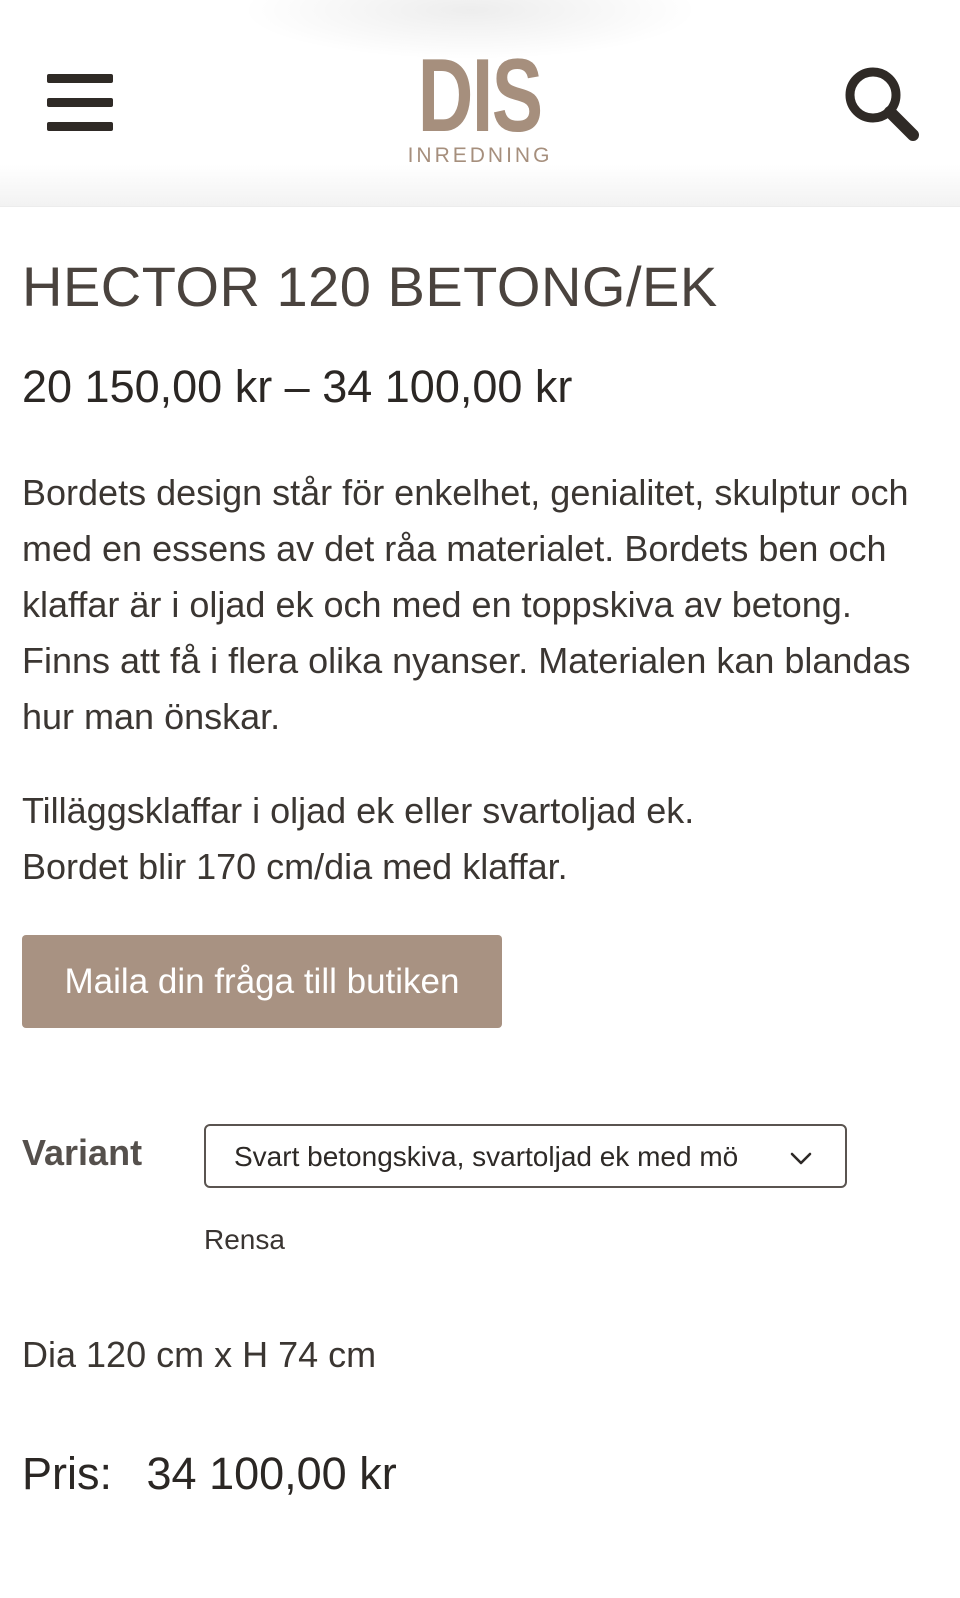 The image size is (960, 1598). What do you see at coordinates (370, 286) in the screenshot?
I see `product-title: HECTOR 120 BETONG/EK` at bounding box center [370, 286].